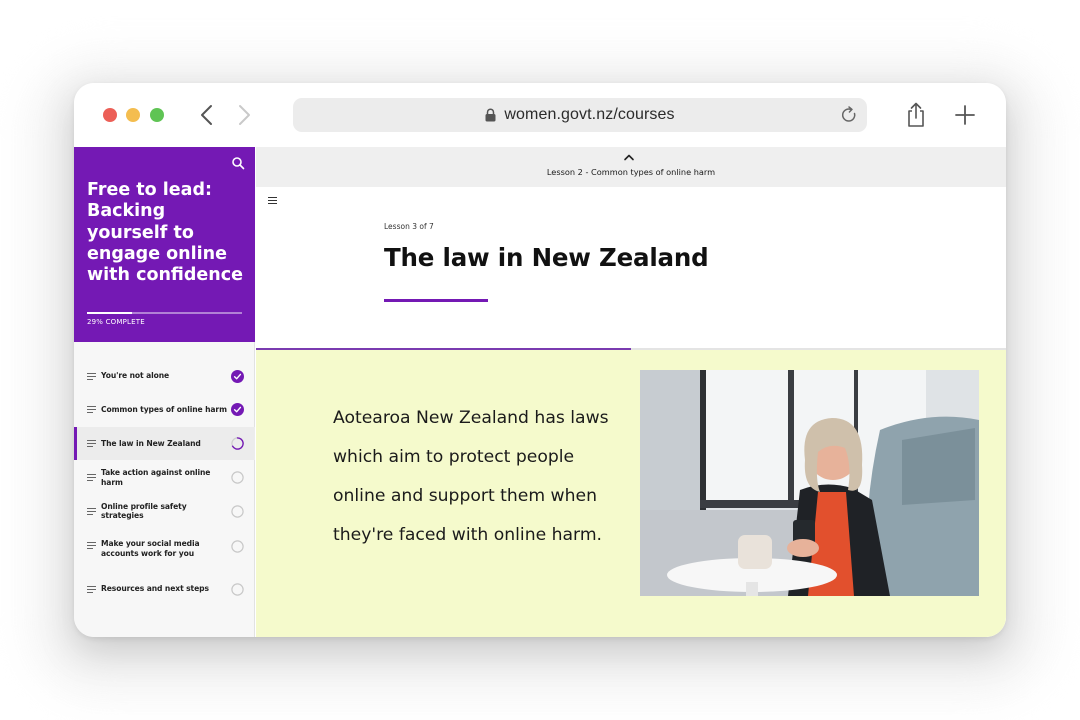  I want to click on lesson-label: Online profile safety strategies, so click(144, 511).